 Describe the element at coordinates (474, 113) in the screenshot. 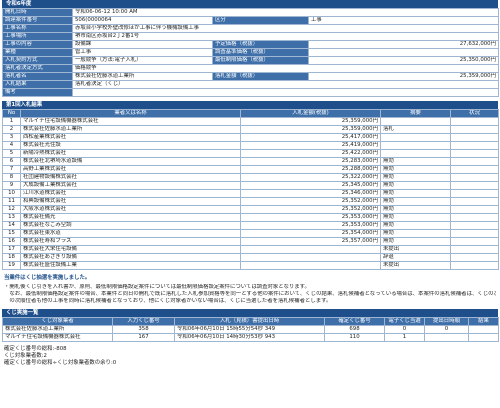

I see `column-header-status: 状況` at that location.